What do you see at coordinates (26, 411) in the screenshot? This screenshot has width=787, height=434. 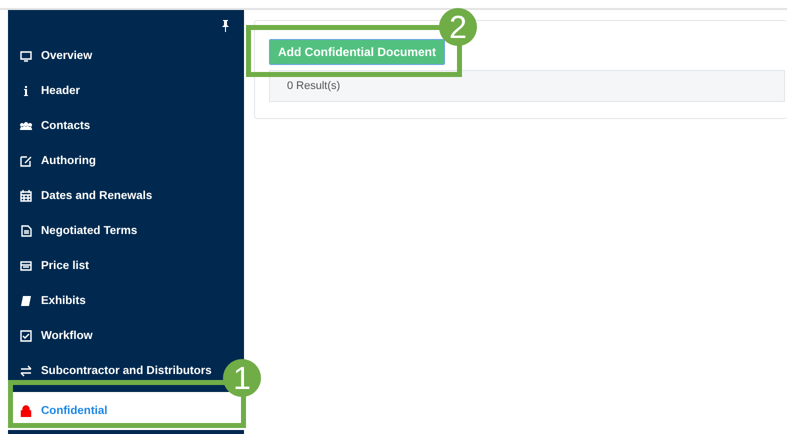 I see `lock-icon` at bounding box center [26, 411].